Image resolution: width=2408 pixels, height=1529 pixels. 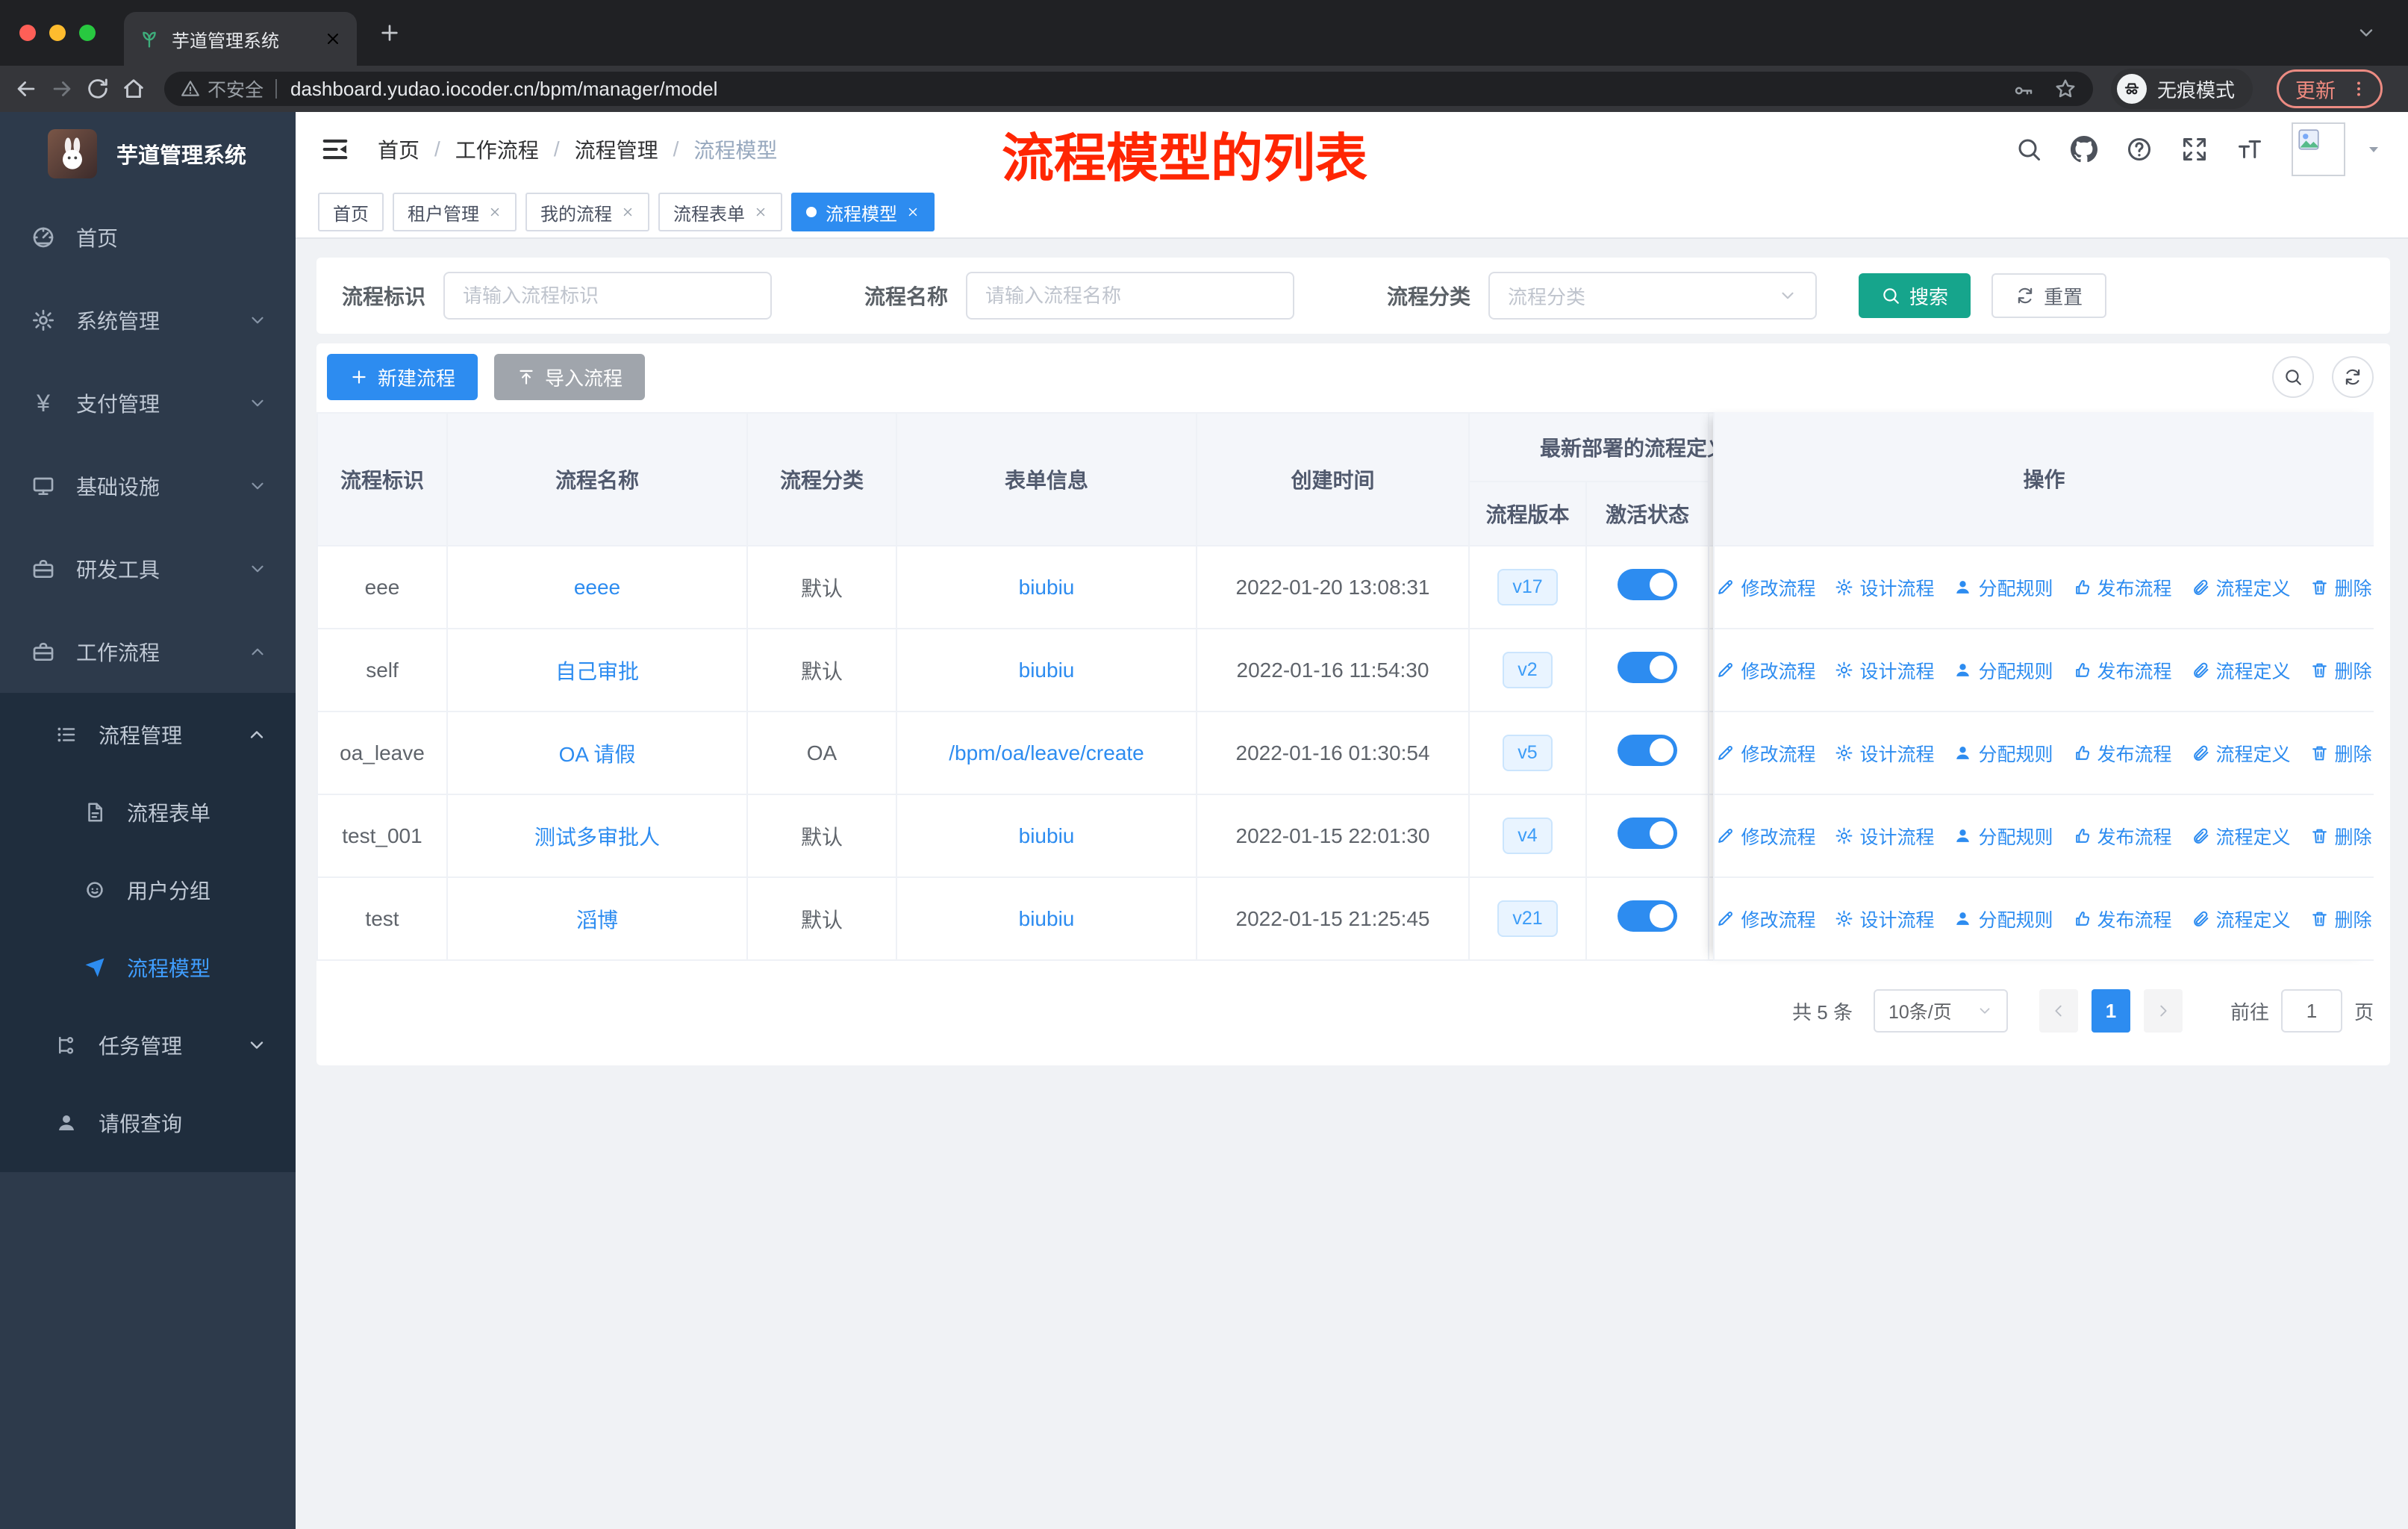 I want to click on sidebar-item-leave-query: 请假查询, so click(x=148, y=1123).